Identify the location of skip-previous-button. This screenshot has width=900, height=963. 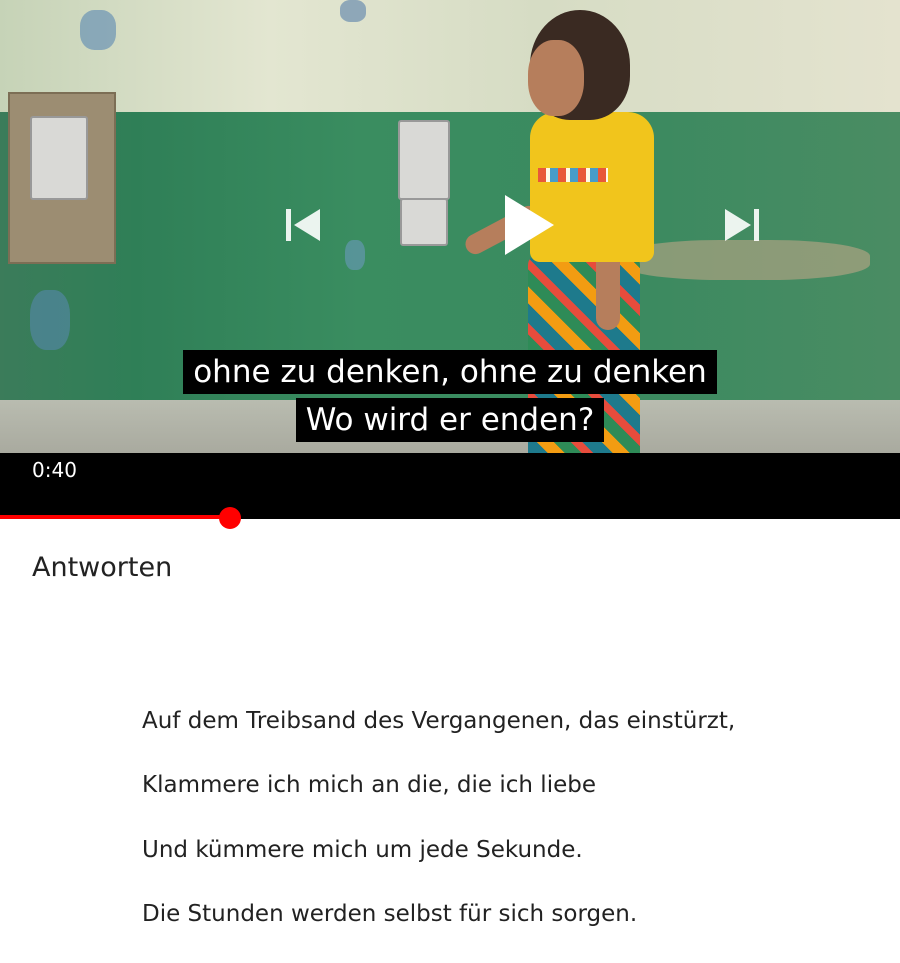
(303, 225).